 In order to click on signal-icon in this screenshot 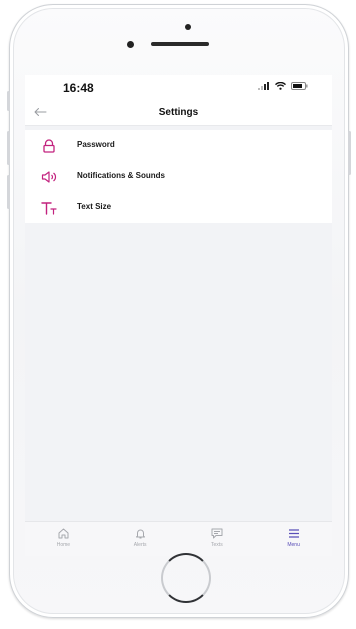, I will do `click(263, 86)`.